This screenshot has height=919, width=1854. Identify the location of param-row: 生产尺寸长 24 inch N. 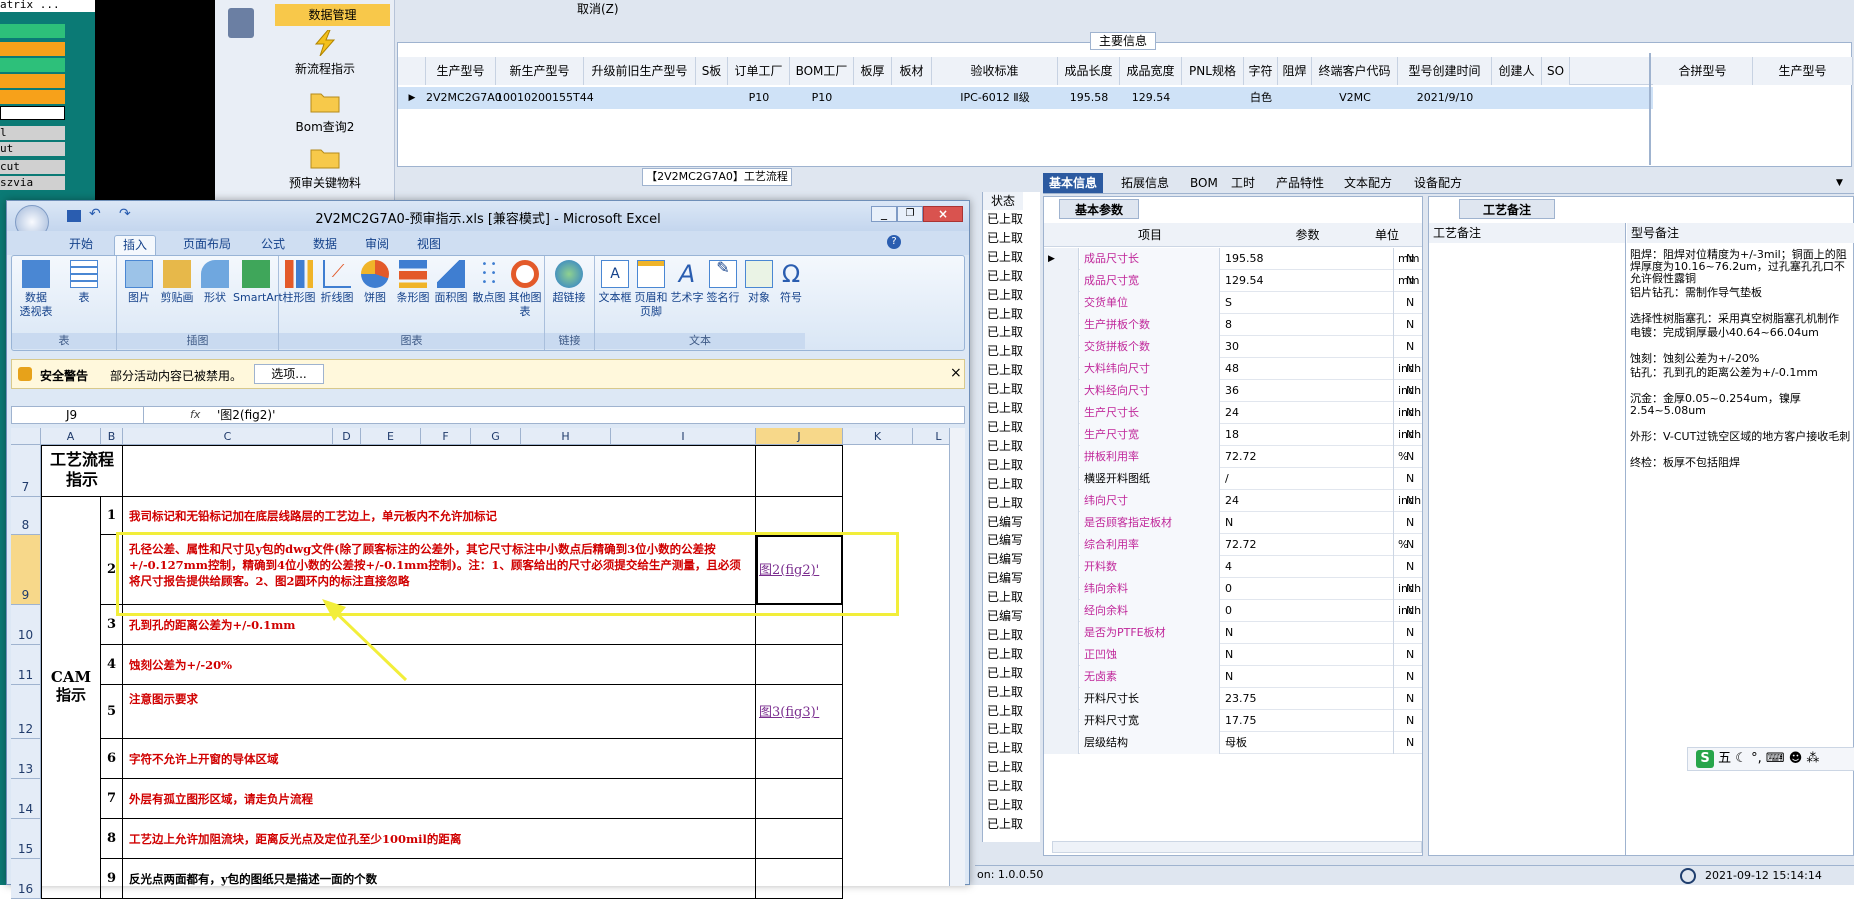
(1233, 413).